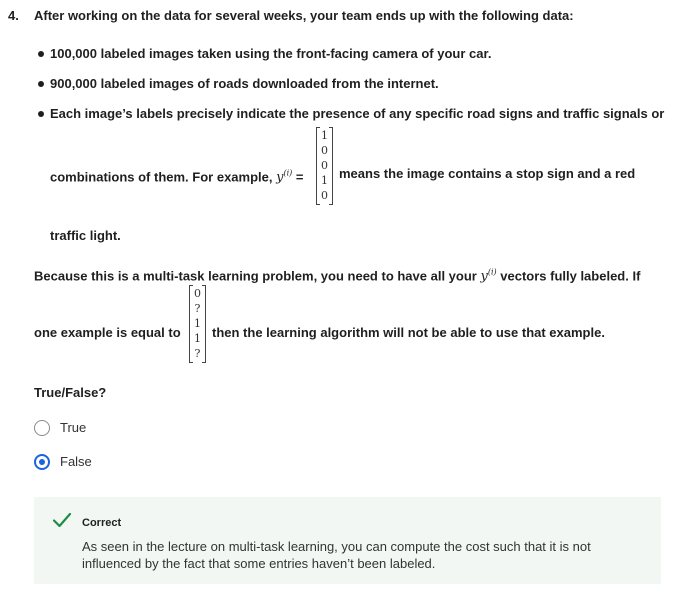  What do you see at coordinates (94, 462) in the screenshot?
I see `option-false: False` at bounding box center [94, 462].